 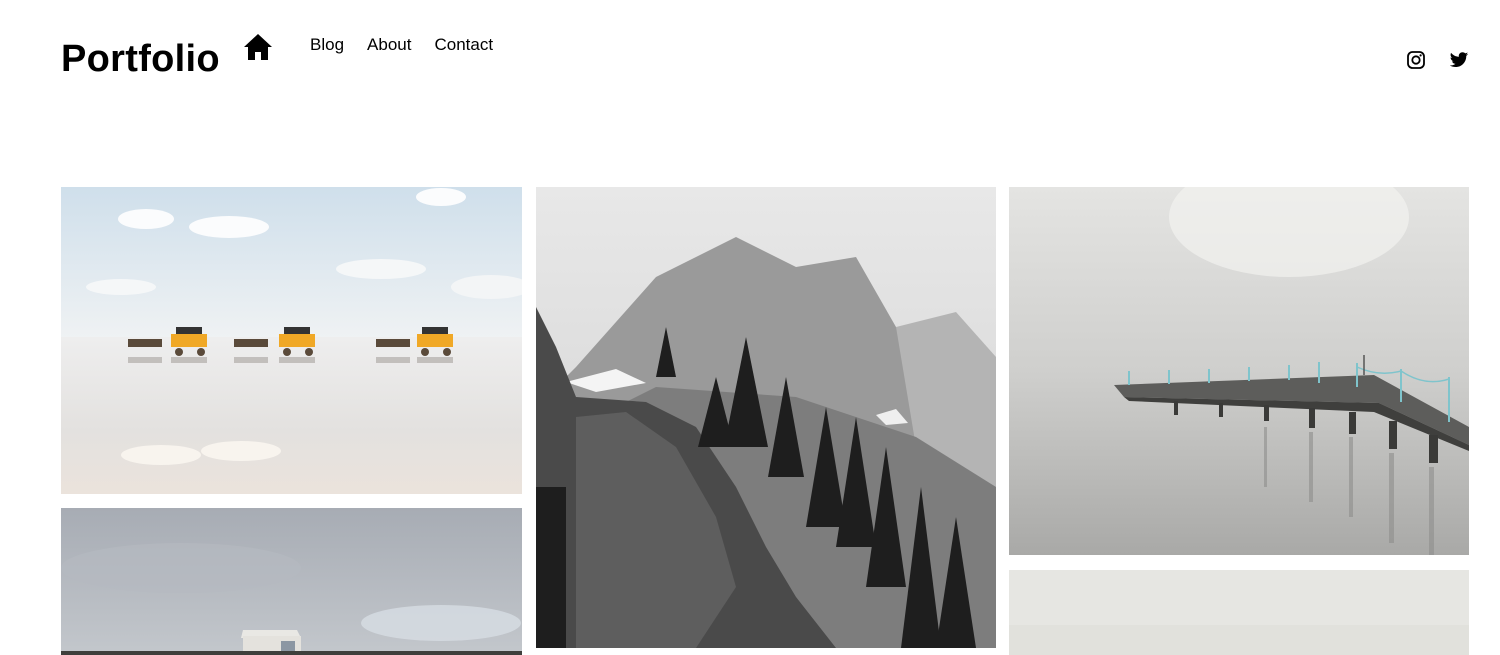 What do you see at coordinates (1416, 60) in the screenshot?
I see `instagram-icon` at bounding box center [1416, 60].